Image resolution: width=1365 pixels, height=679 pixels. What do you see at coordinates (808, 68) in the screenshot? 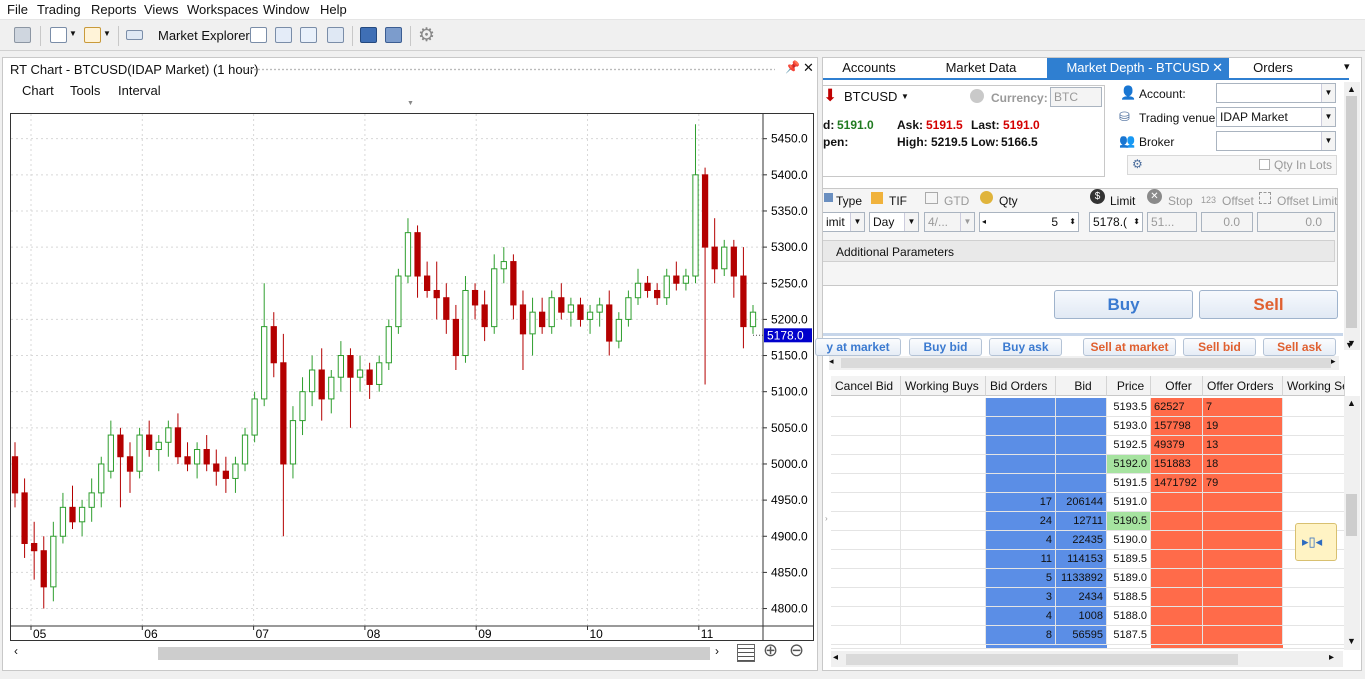
I see `close-icon: ✕` at bounding box center [808, 68].